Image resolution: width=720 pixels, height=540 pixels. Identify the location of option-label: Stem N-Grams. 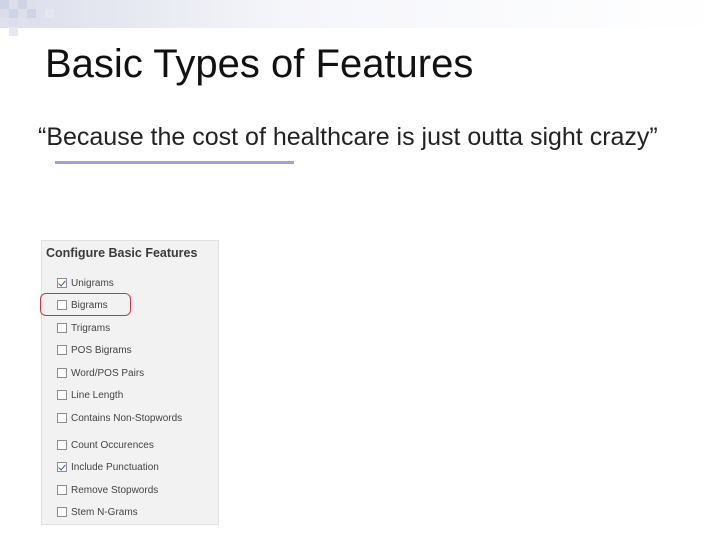
(104, 512).